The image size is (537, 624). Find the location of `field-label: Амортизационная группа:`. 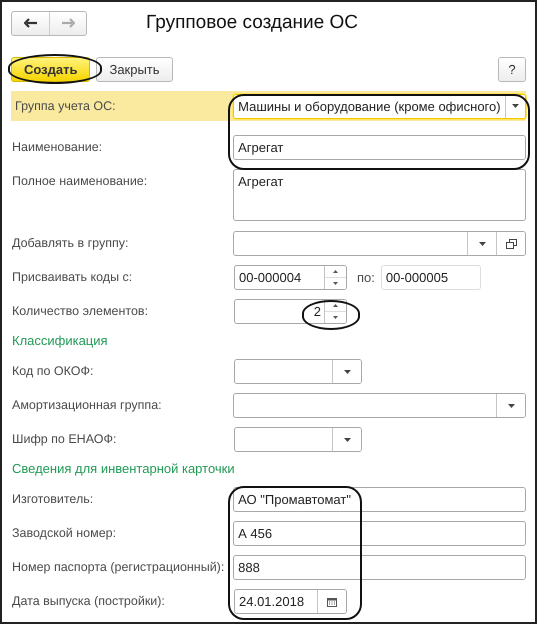

field-label: Амортизационная группа: is located at coordinates (87, 405).